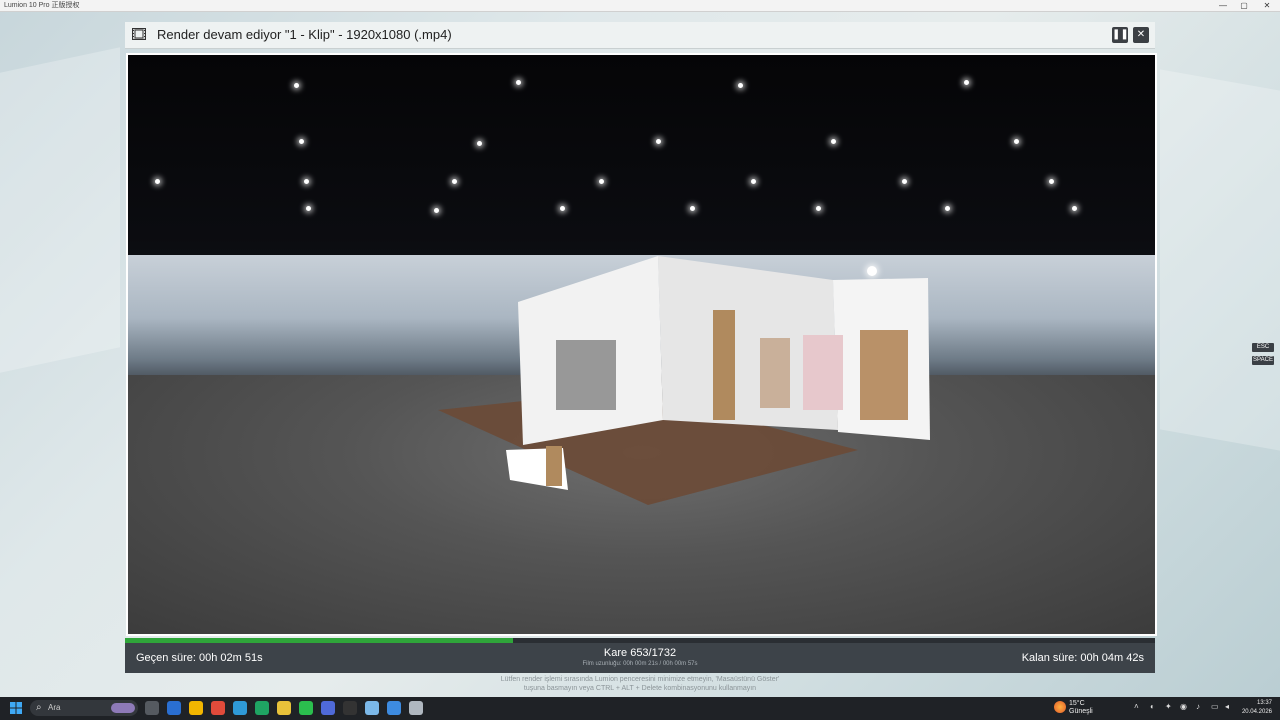  What do you see at coordinates (640, 6) in the screenshot?
I see `window-titlebar: Lumion 10 Pro 正版授权 — ▢ ✕` at bounding box center [640, 6].